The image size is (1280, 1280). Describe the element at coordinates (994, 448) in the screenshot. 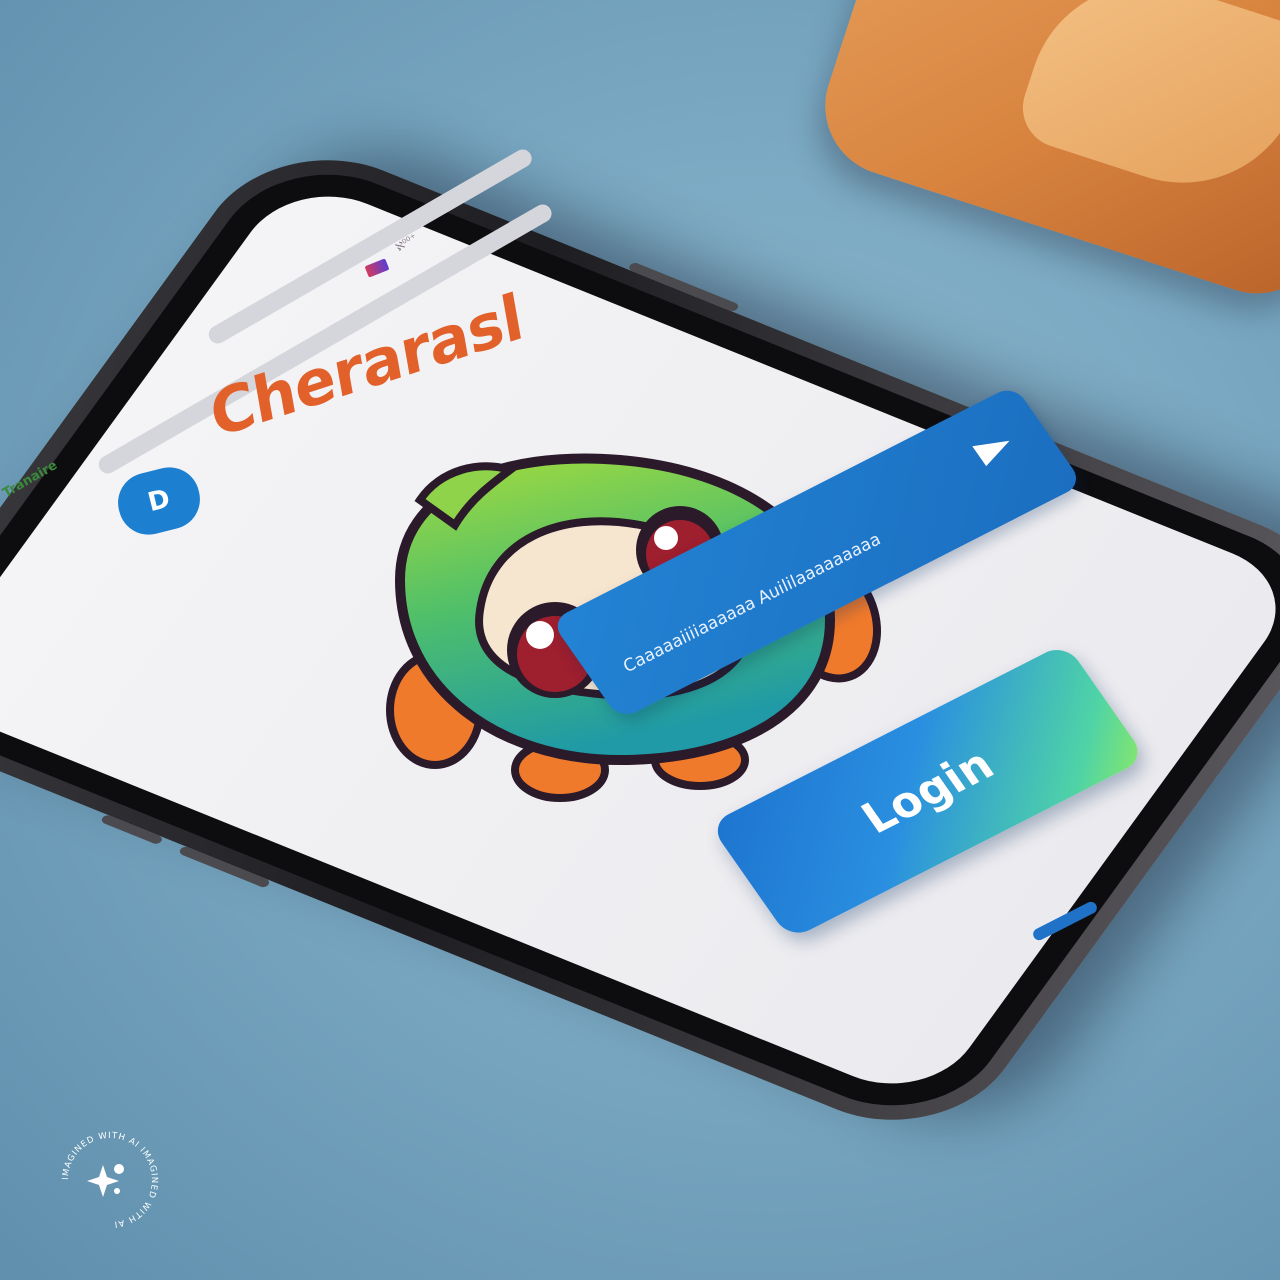

I see `send-arrow-icon` at that location.